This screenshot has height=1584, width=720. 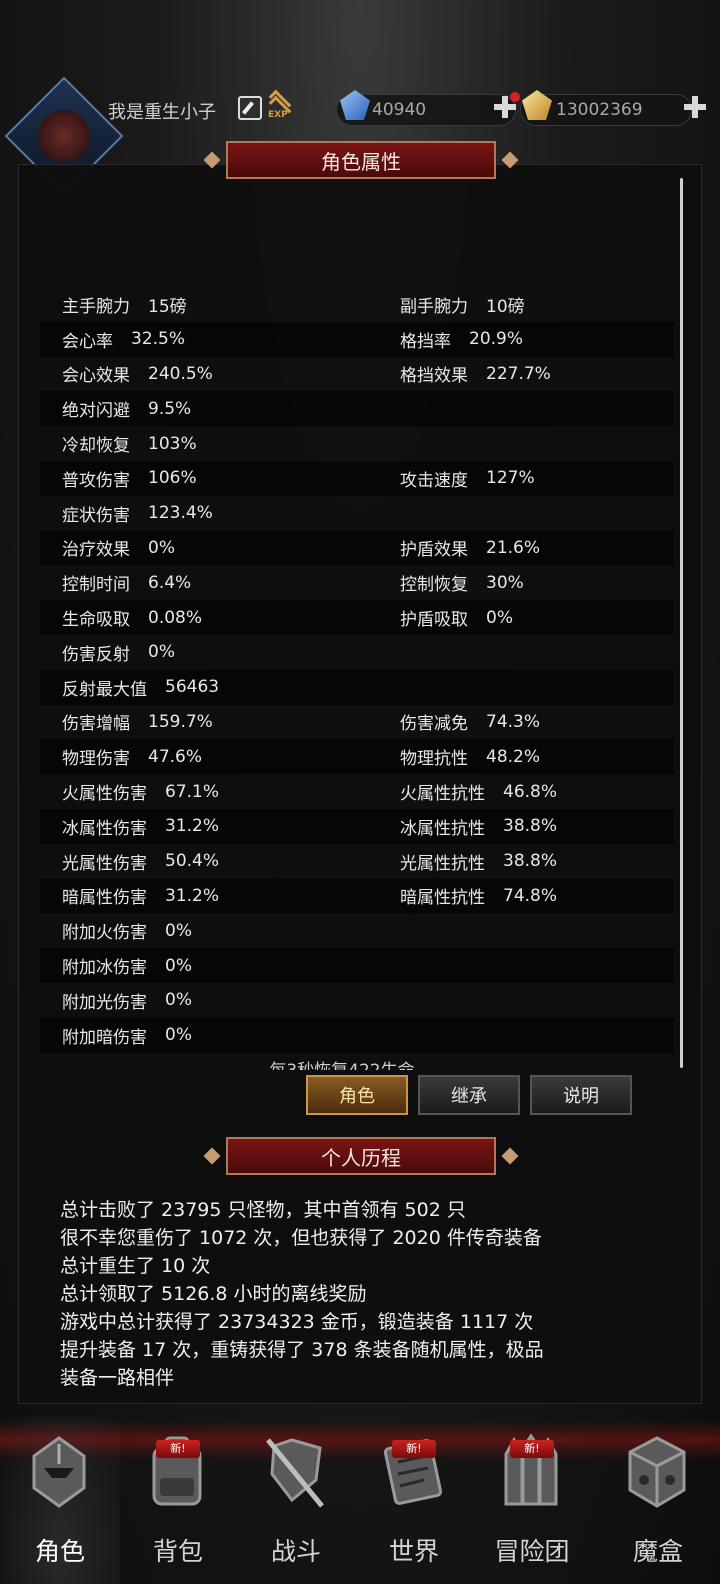 I want to click on nav-item-world: 新! 世界, so click(x=414, y=1500).